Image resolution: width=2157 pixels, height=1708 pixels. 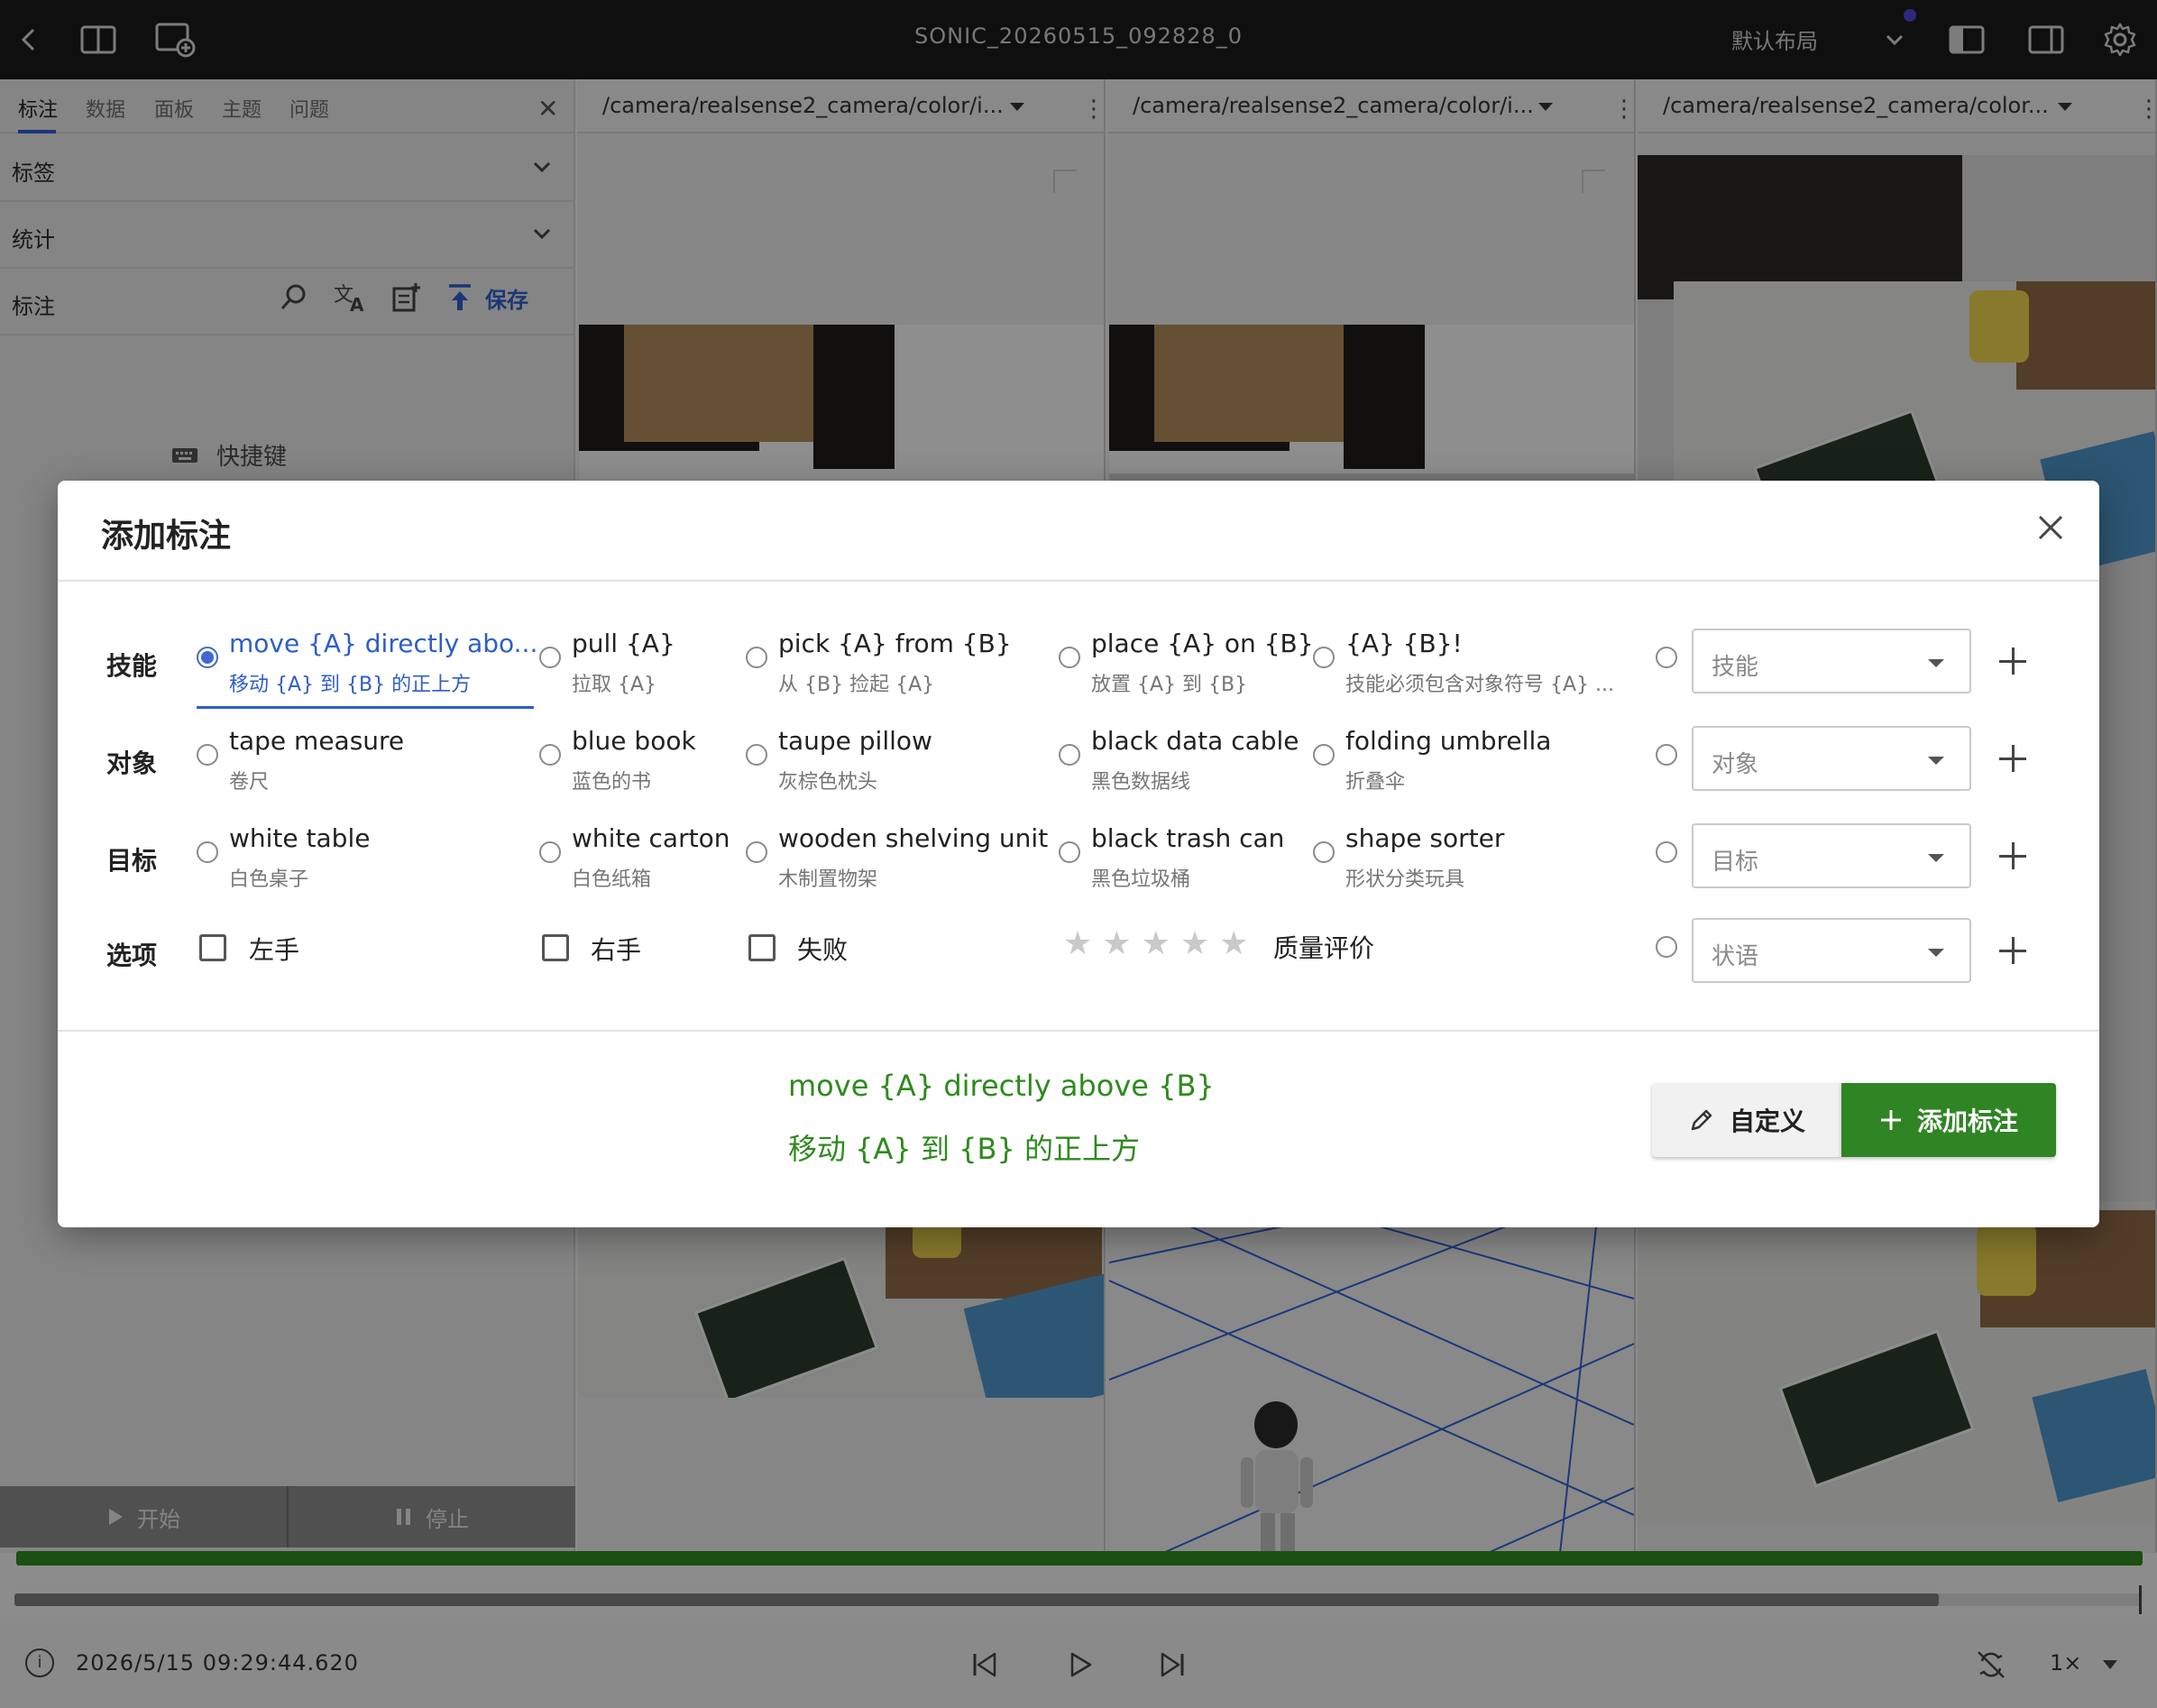 What do you see at coordinates (651, 838) in the screenshot?
I see `option-label-en: white carton` at bounding box center [651, 838].